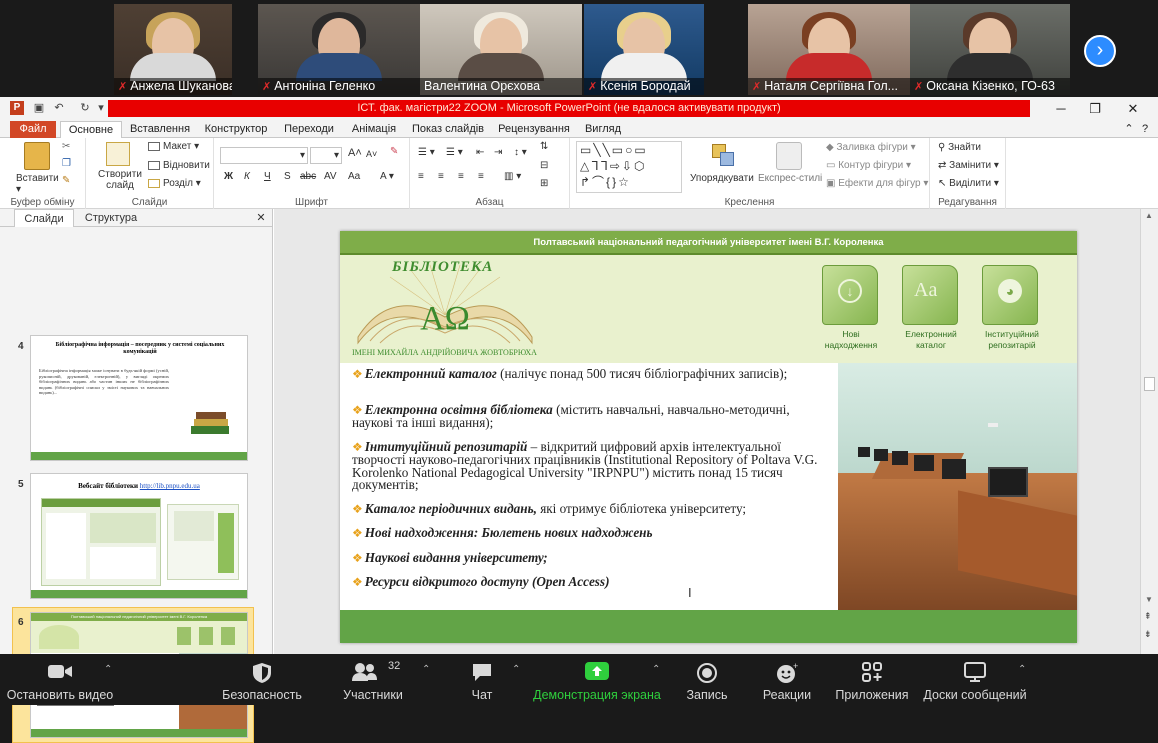 This screenshot has height=743, width=1158. I want to click on participants-options-caret: ⌃, so click(426, 669).